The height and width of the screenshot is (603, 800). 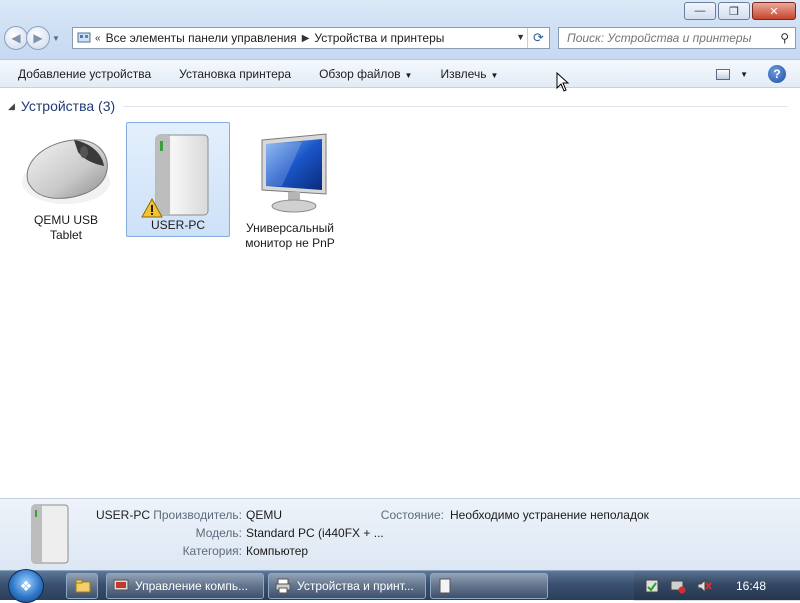 What do you see at coordinates (751, 586) in the screenshot?
I see `taskbar-clock: 16:48` at bounding box center [751, 586].